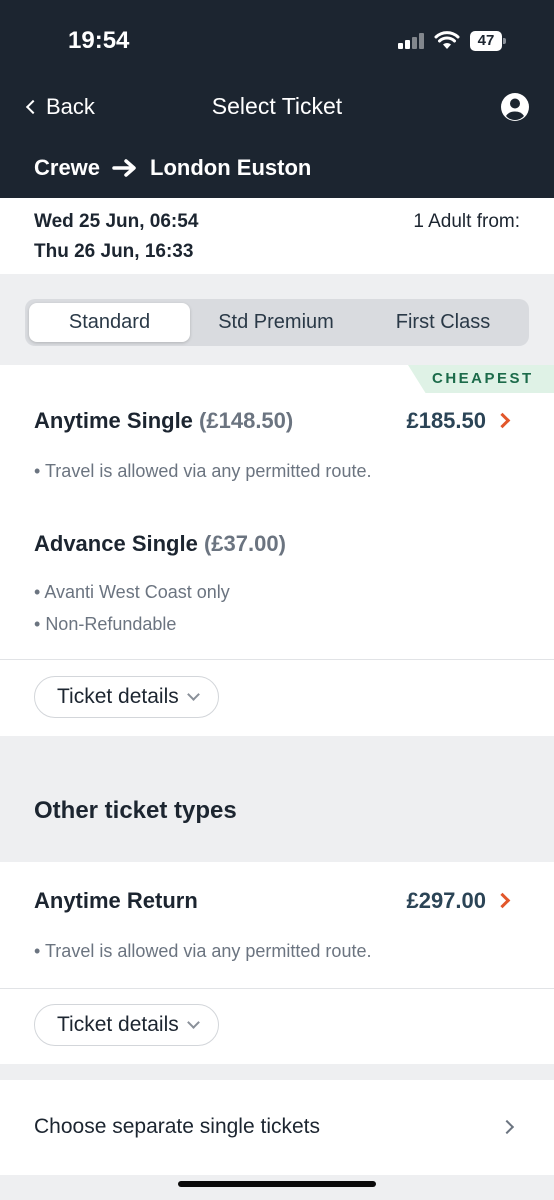 The image size is (554, 1200). I want to click on home-indicator, so click(277, 1184).